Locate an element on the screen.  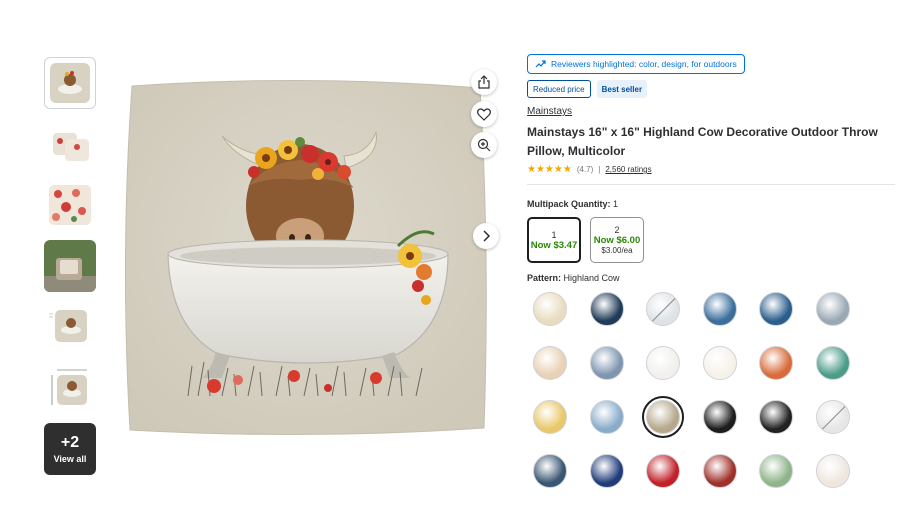
cow-pillow-thumb-icon is located at coordinates (70, 83).